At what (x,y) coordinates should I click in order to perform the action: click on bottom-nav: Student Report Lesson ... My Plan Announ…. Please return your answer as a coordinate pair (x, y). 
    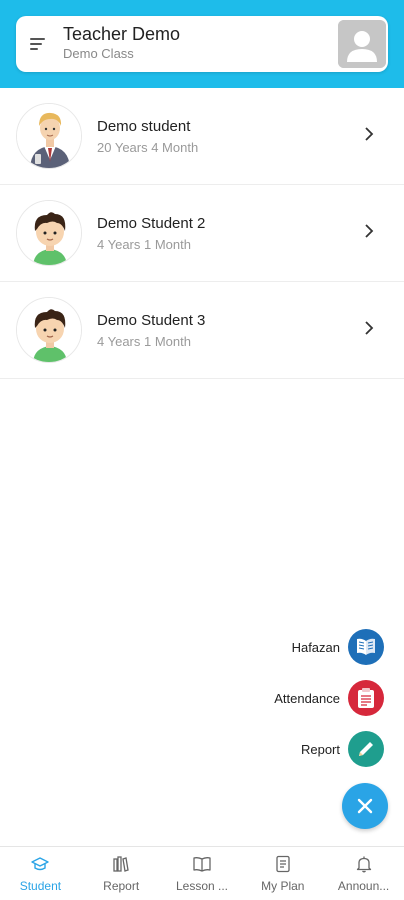
    Looking at the image, I should click on (202, 873).